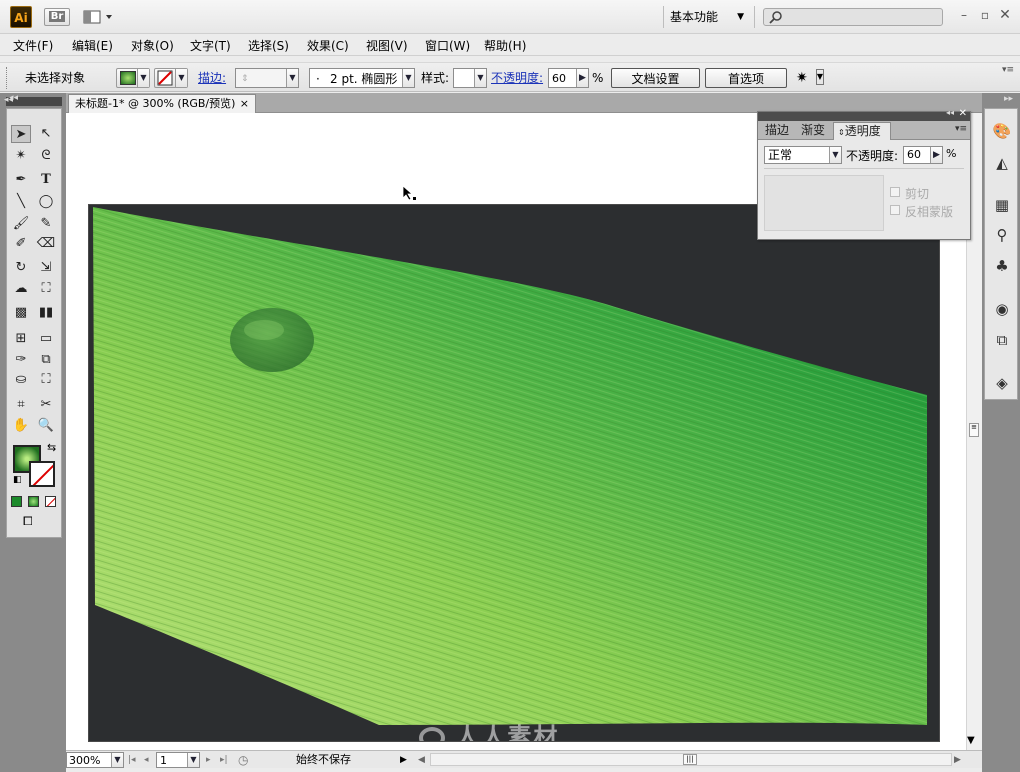 The width and height of the screenshot is (1020, 772). I want to click on expand-icon: ◂◂, so click(8, 100).